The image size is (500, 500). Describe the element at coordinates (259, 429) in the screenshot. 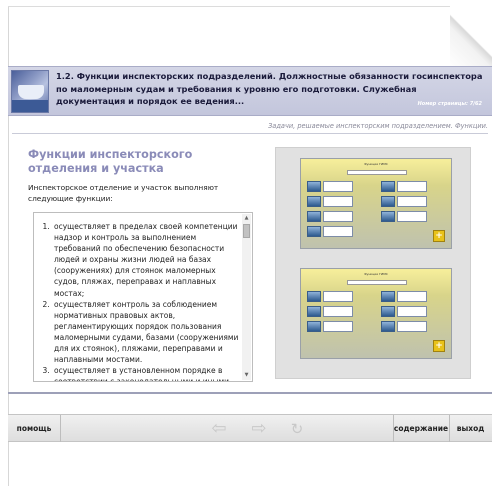

I see `arrow-right-icon: ⇨` at that location.